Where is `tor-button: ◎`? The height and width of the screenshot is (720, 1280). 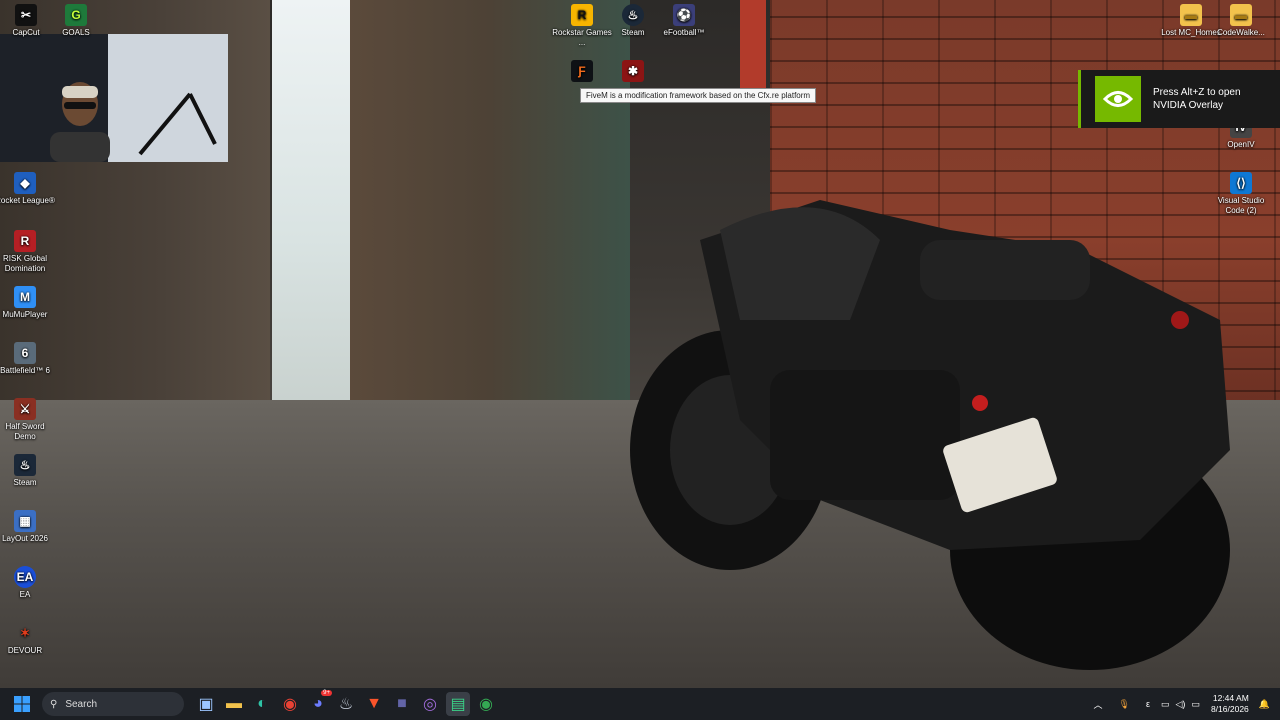 tor-button: ◎ is located at coordinates (430, 704).